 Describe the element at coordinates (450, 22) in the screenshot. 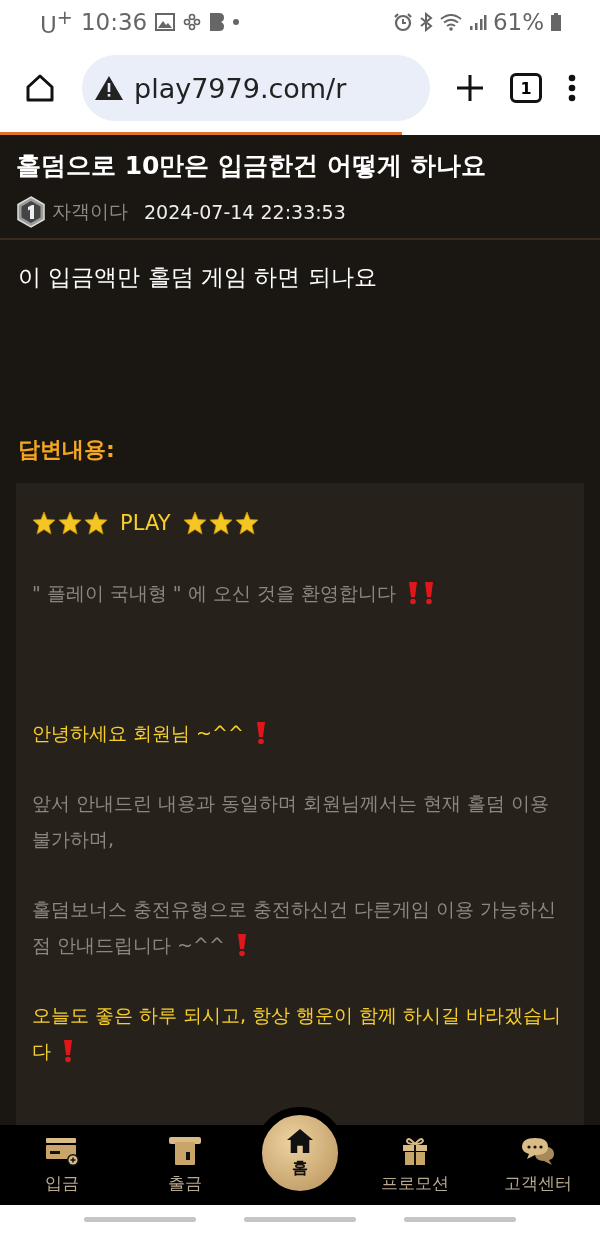

I see `wifi-icon` at that location.